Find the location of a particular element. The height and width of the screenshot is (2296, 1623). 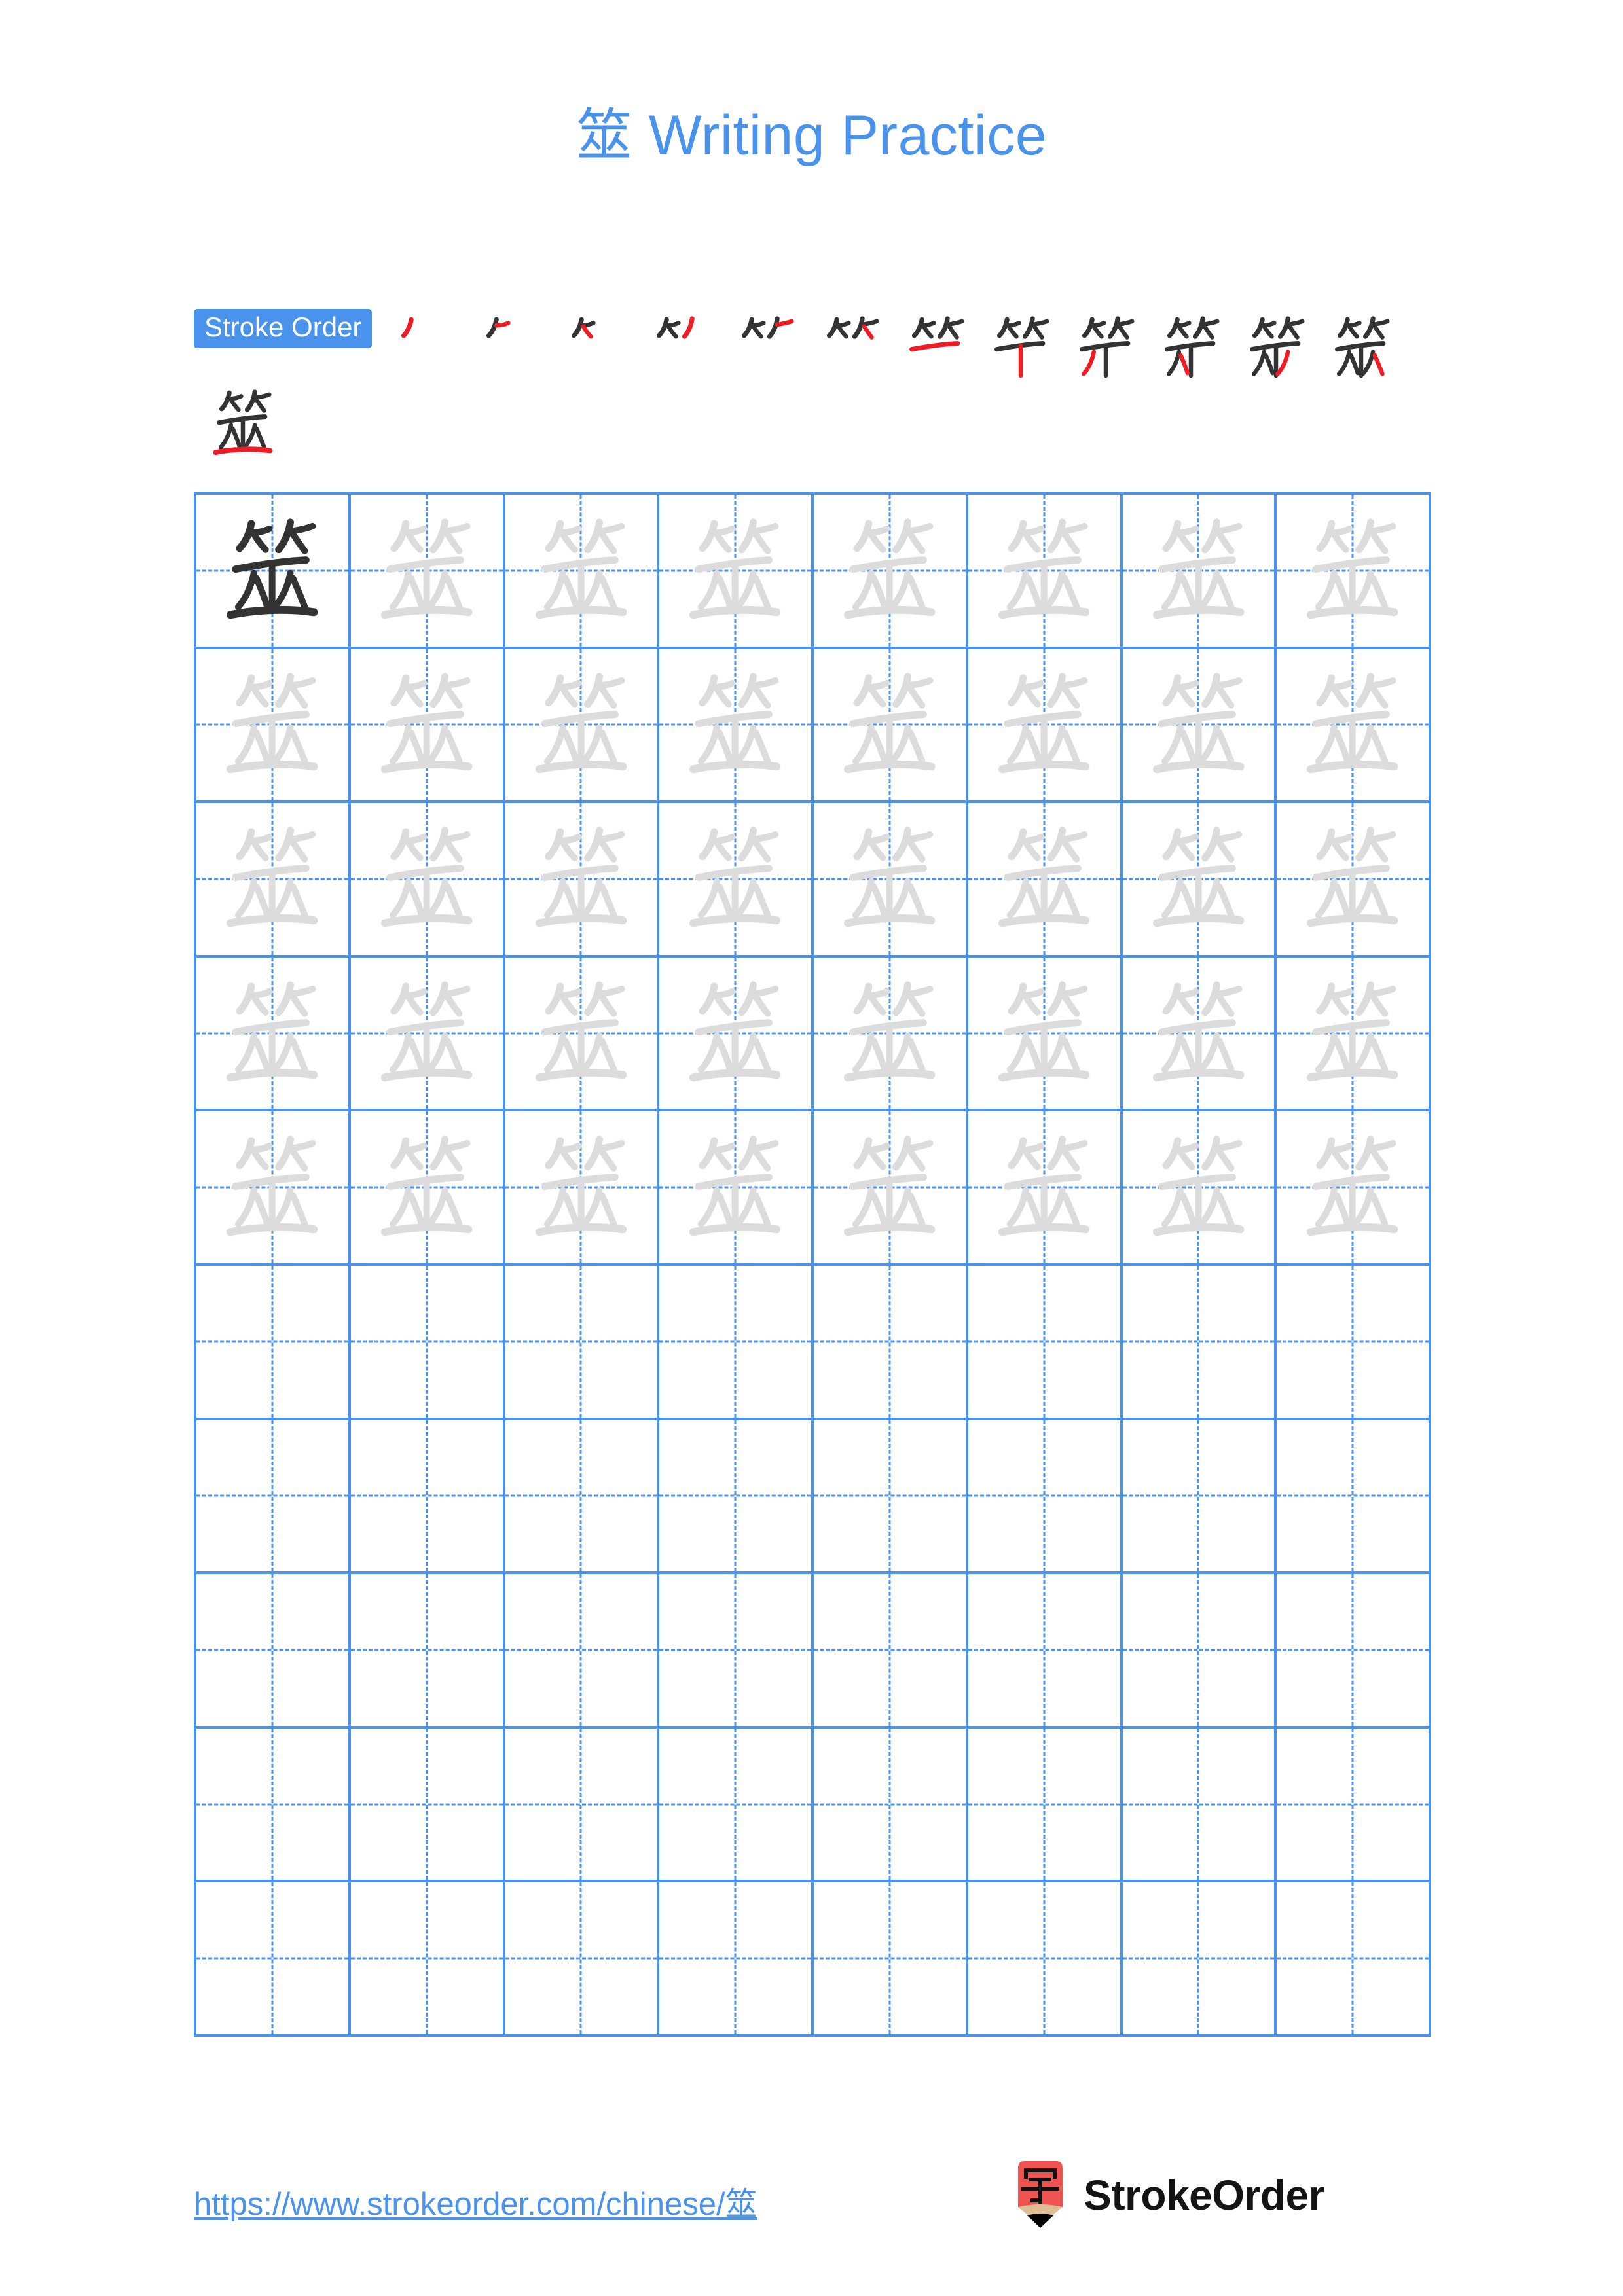

page-title: 筮 Writing Practice is located at coordinates (811, 135).